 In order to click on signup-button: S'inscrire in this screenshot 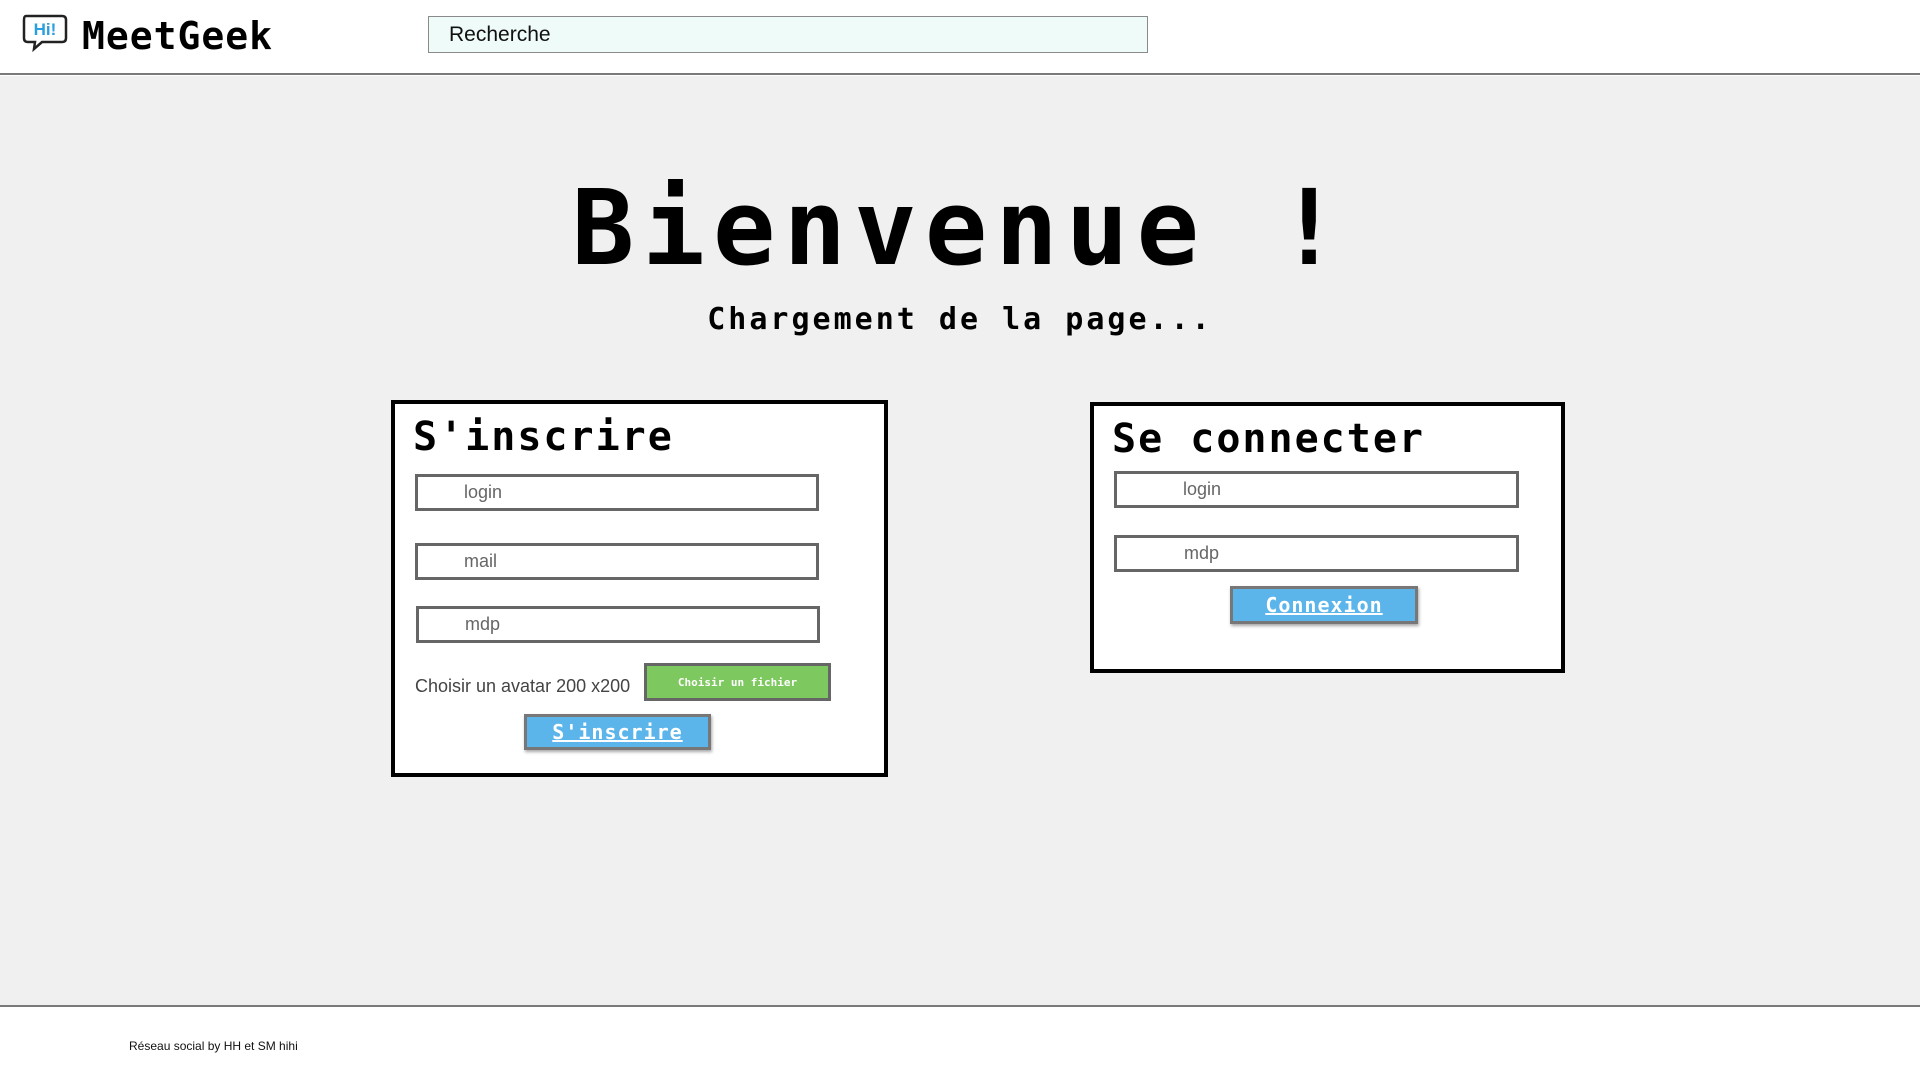, I will do `click(617, 732)`.